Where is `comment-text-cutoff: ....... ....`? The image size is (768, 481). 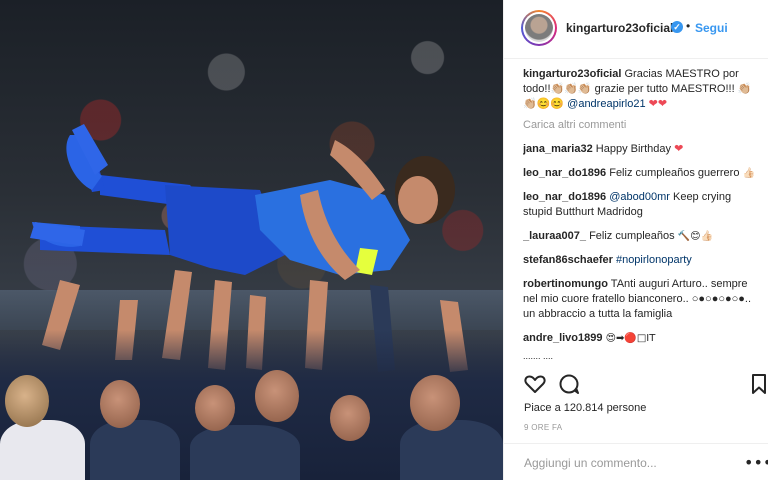
comment-text-cutoff: ....... .... is located at coordinates (538, 356).